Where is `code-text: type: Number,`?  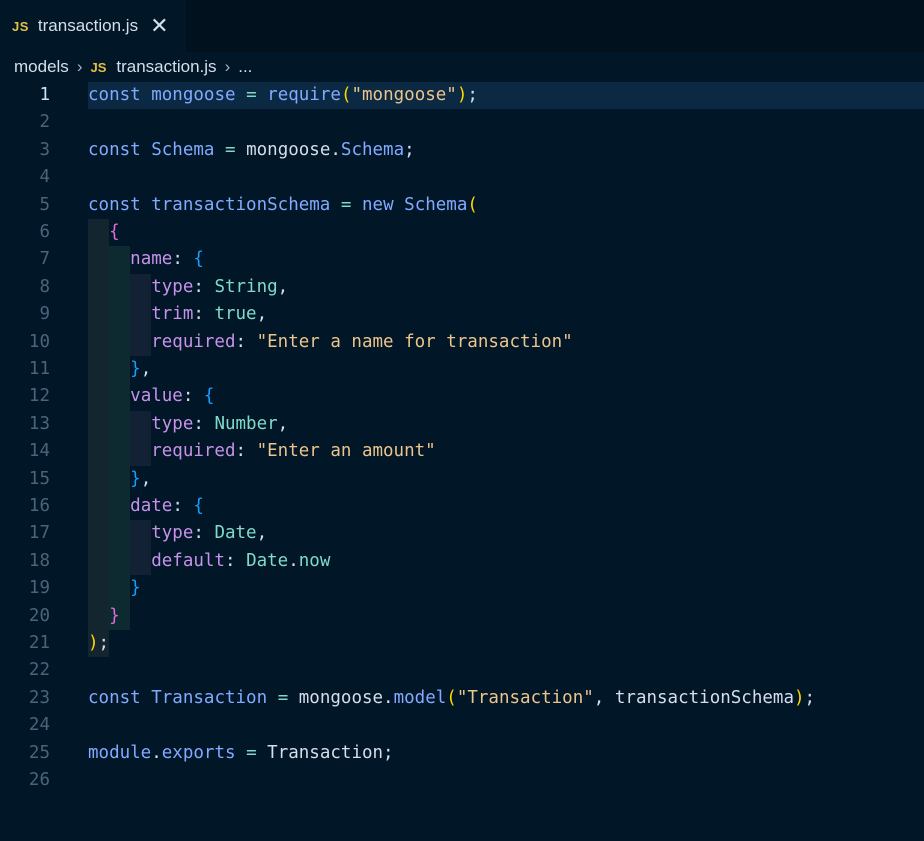
code-text: type: Number, is located at coordinates (188, 424).